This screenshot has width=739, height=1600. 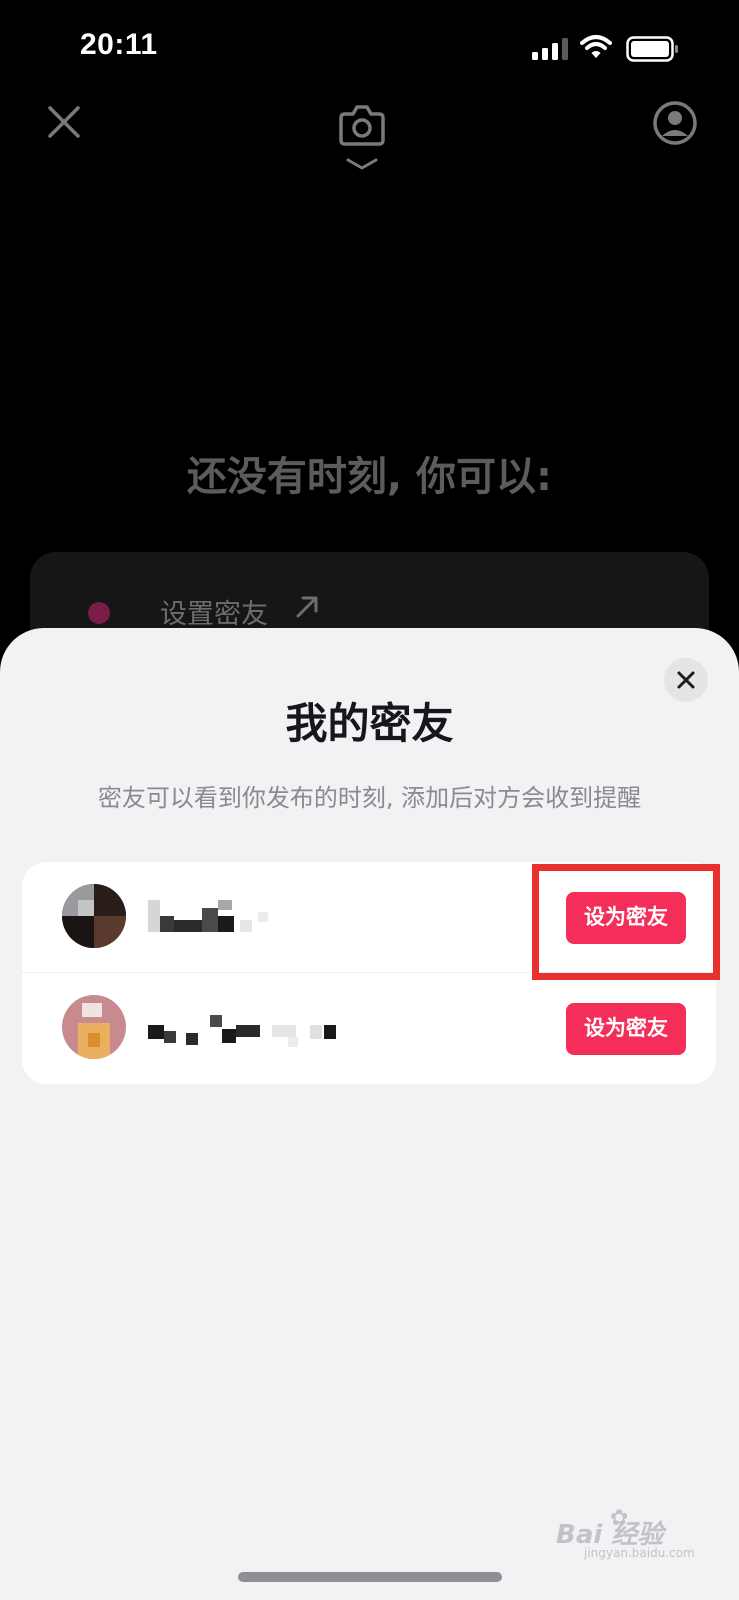 I want to click on wifi-icon, so click(x=596, y=46).